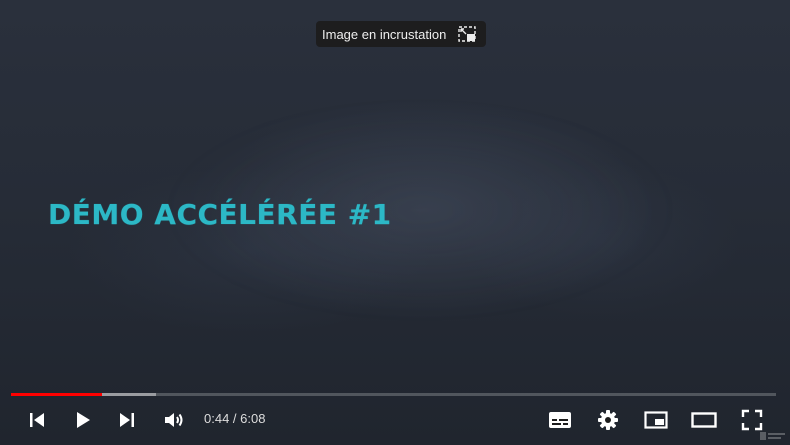 The width and height of the screenshot is (790, 445). I want to click on volume-icon, so click(174, 420).